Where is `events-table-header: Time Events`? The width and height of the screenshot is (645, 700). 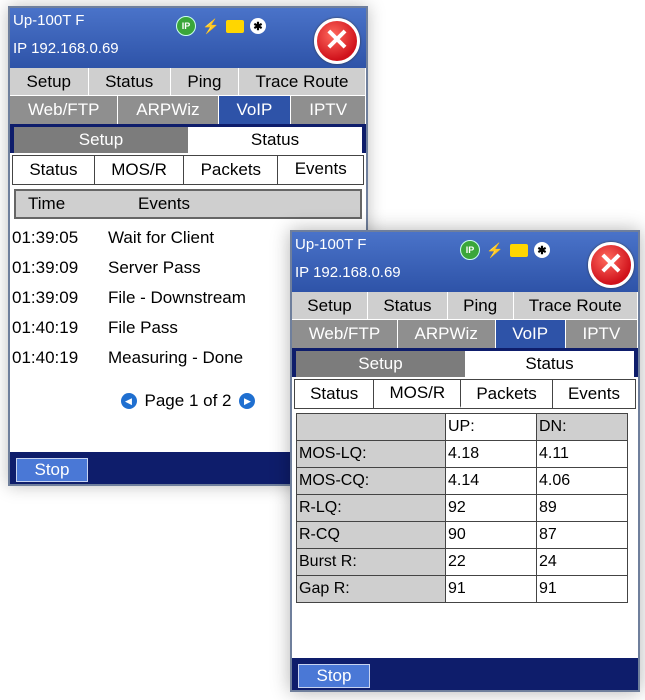
events-table-header: Time Events is located at coordinates (188, 204).